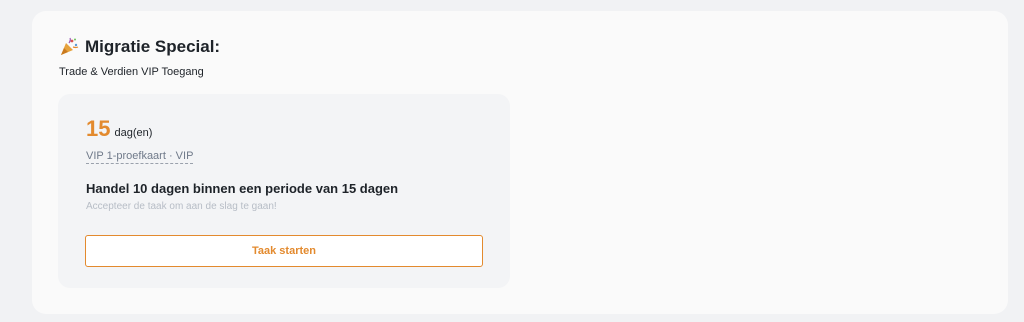 Image resolution: width=1024 pixels, height=322 pixels. I want to click on panel-title: Migratie Special:, so click(153, 46).